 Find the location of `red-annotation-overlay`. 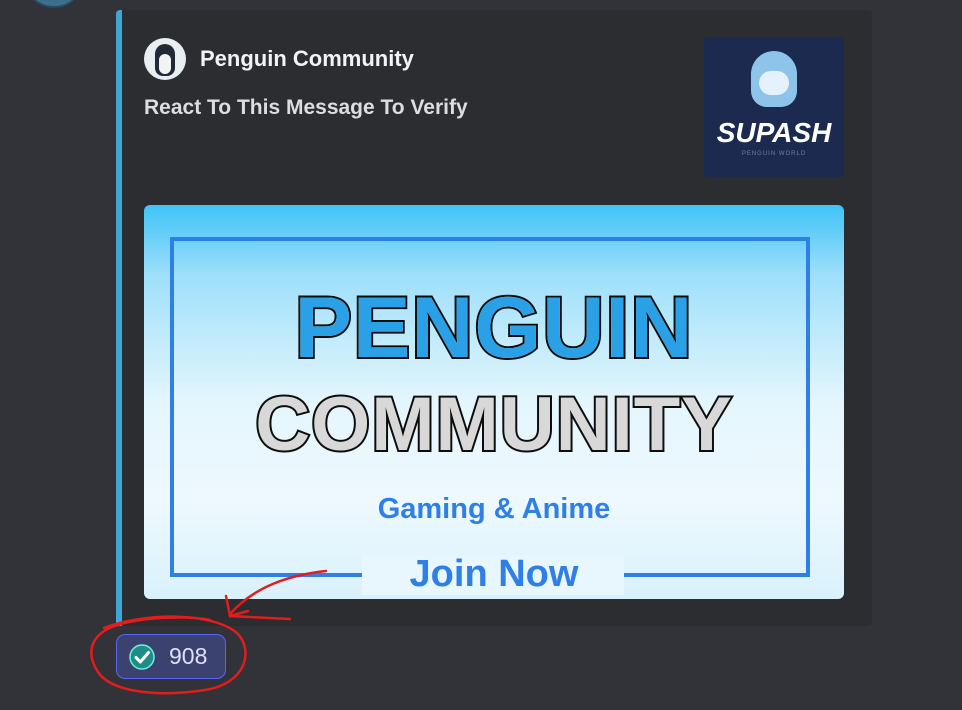

red-annotation-overlay is located at coordinates (209, 632).